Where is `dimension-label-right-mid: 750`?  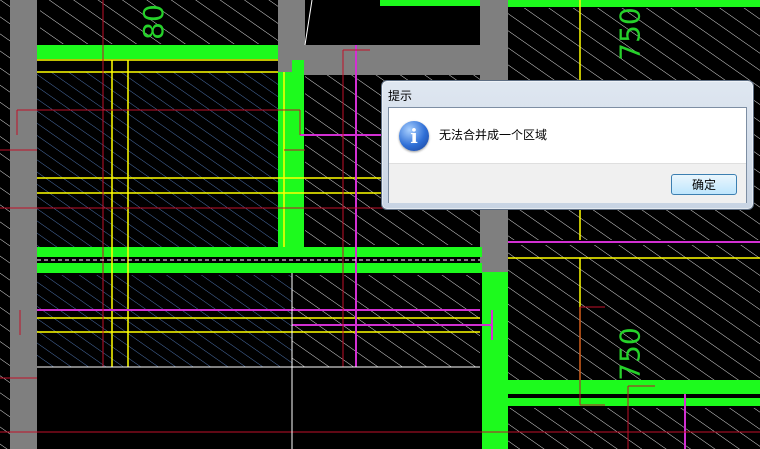 dimension-label-right-mid: 750 is located at coordinates (630, 354).